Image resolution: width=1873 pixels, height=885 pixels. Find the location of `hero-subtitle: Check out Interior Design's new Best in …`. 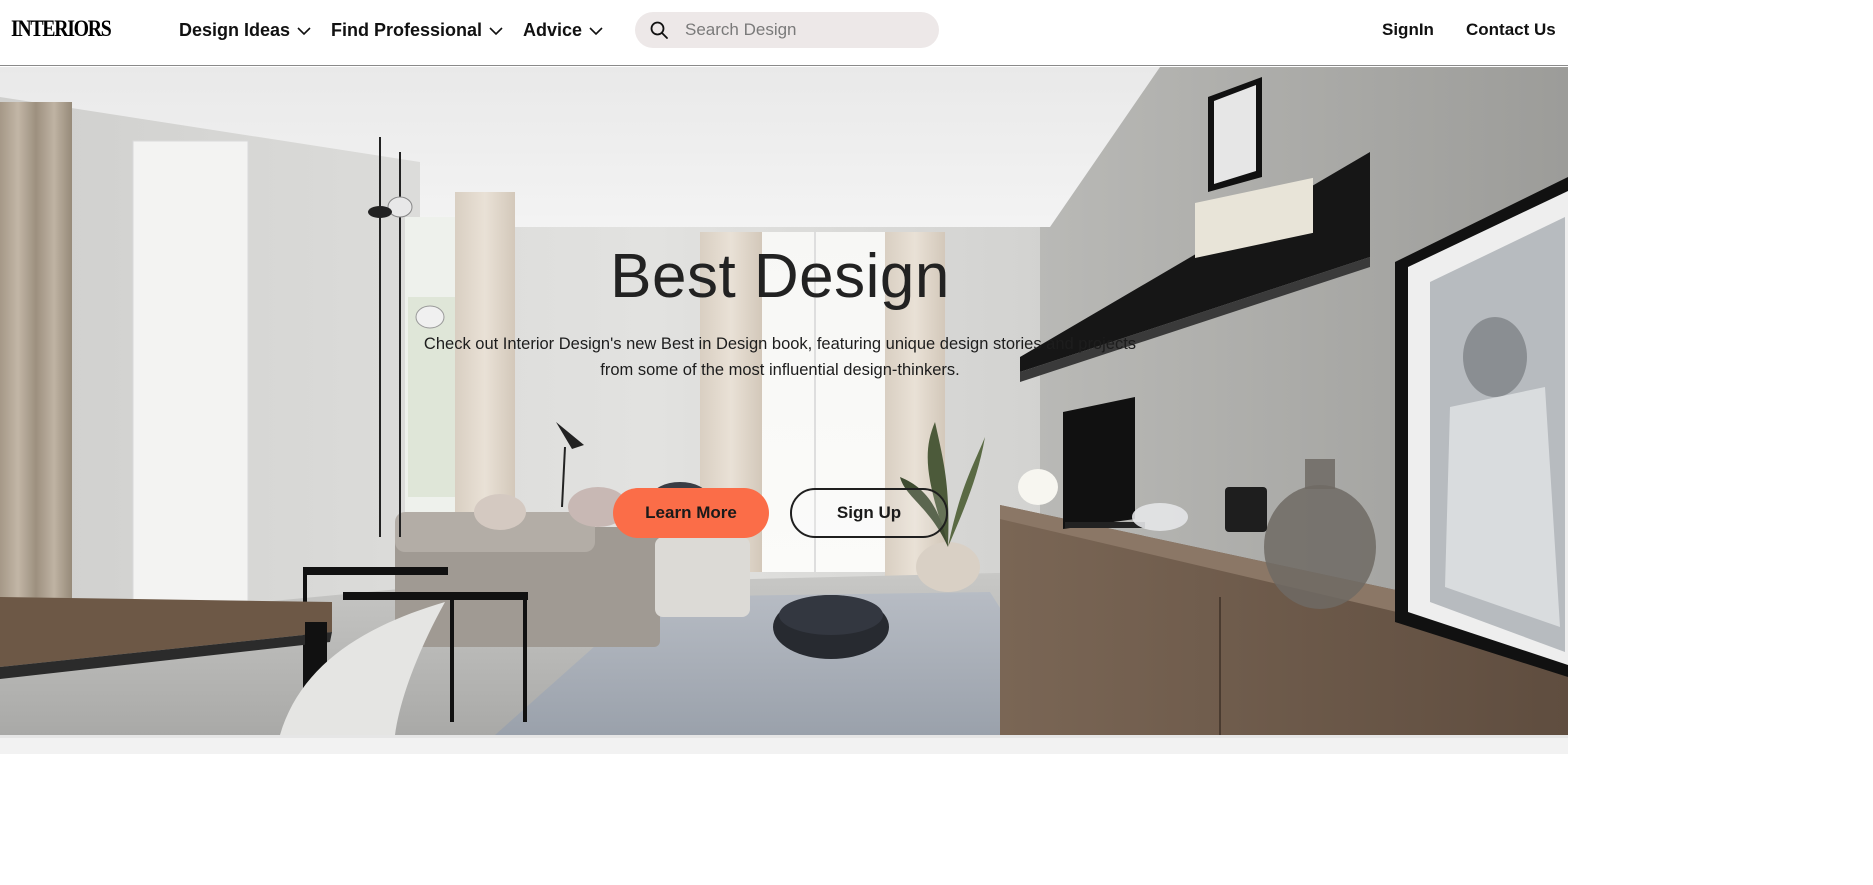

hero-subtitle: Check out Interior Design's new Best in … is located at coordinates (780, 357).